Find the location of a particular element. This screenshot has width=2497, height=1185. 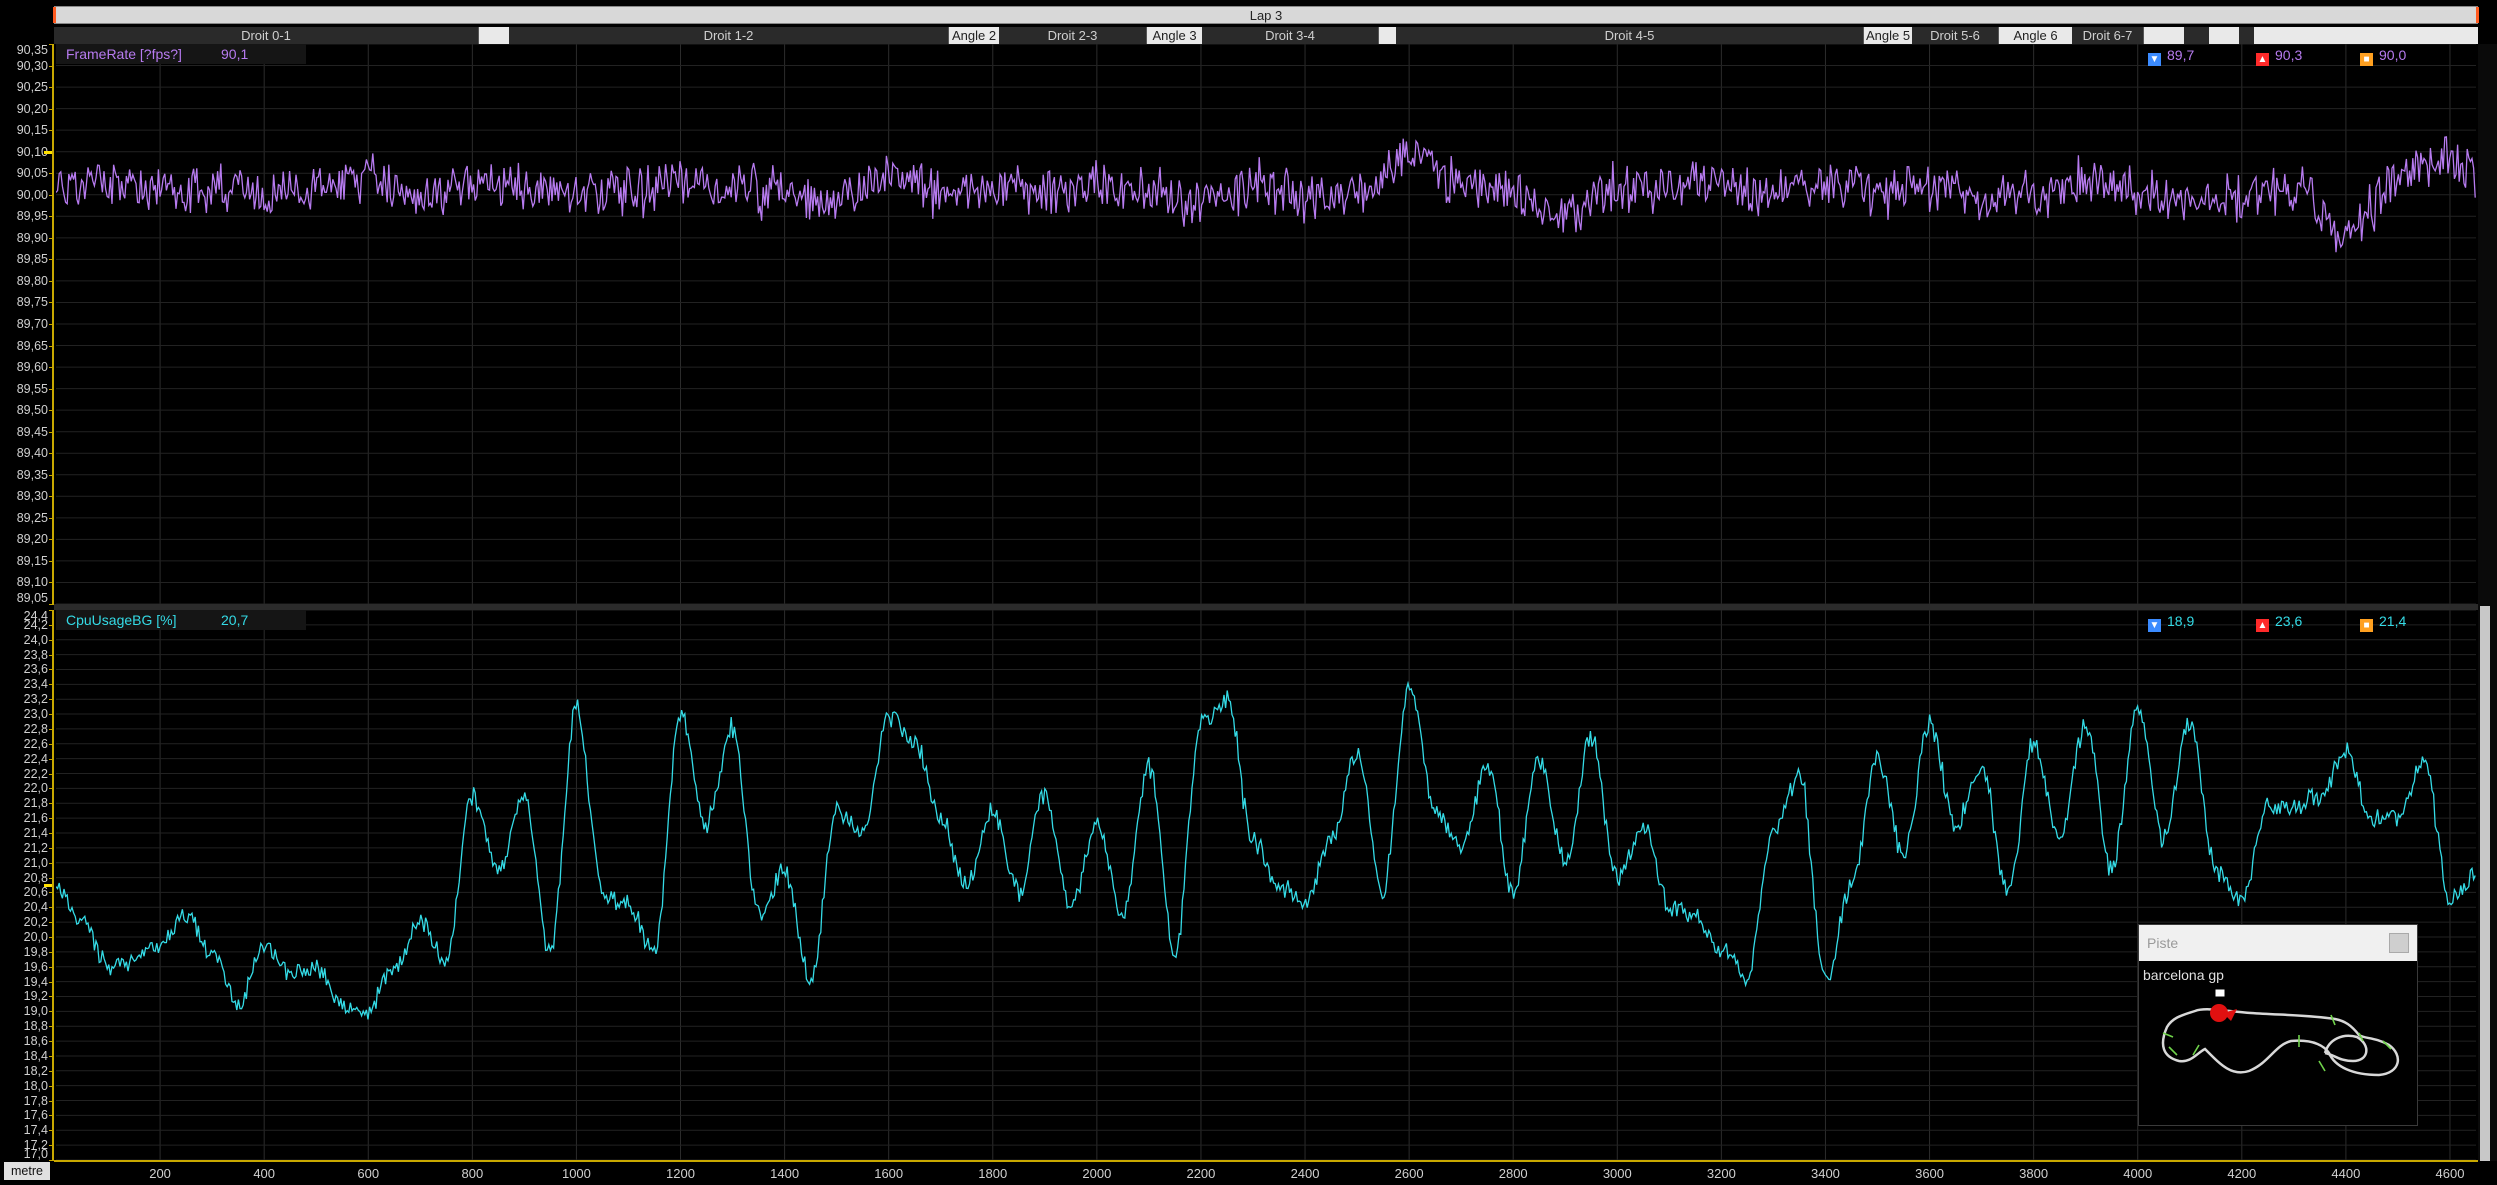

track-segment-angle-2: Angle 2 is located at coordinates (974, 35).